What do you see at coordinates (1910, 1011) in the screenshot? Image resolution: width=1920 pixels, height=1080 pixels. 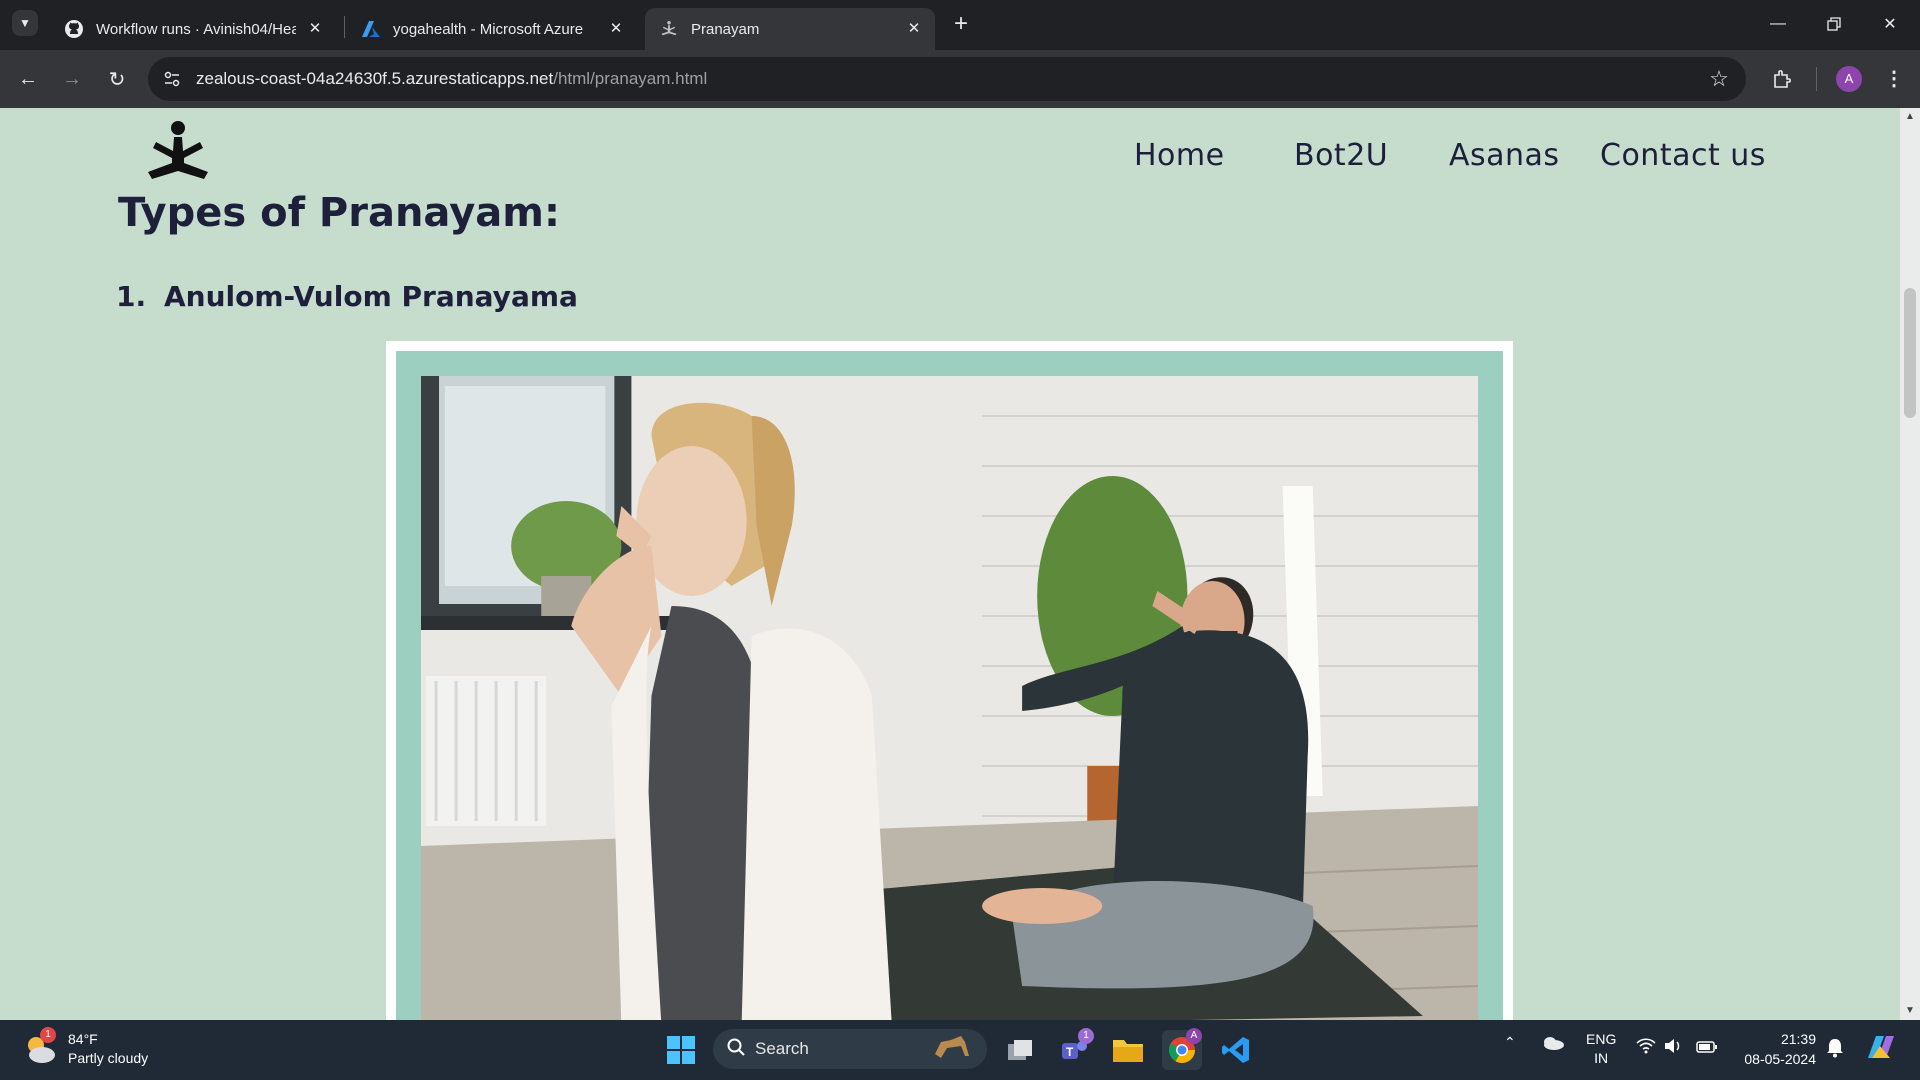 I see `scroll-down-arrow: ▼` at bounding box center [1910, 1011].